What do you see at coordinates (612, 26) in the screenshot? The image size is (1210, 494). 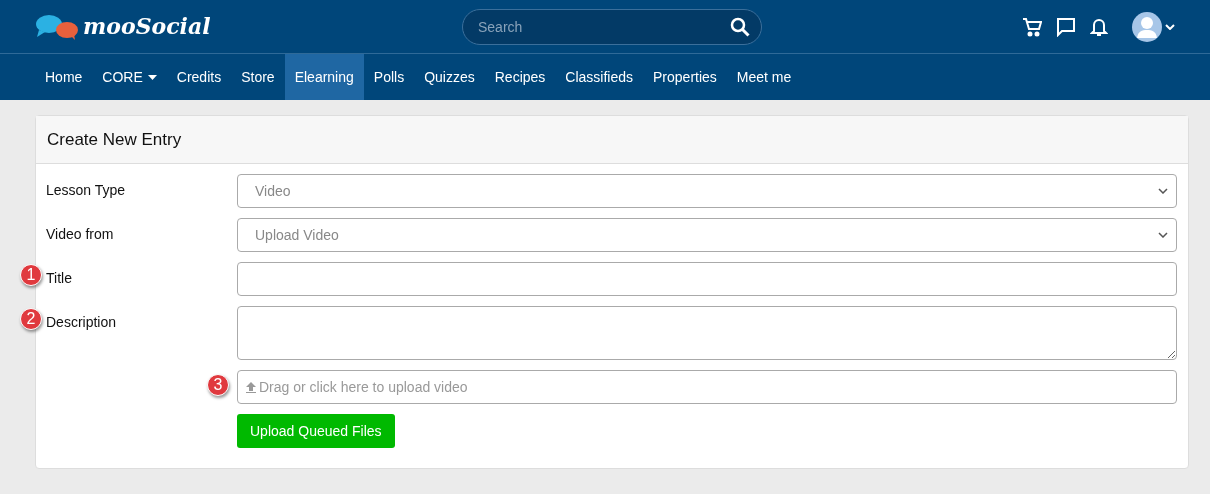 I see `search-field: Search` at bounding box center [612, 26].